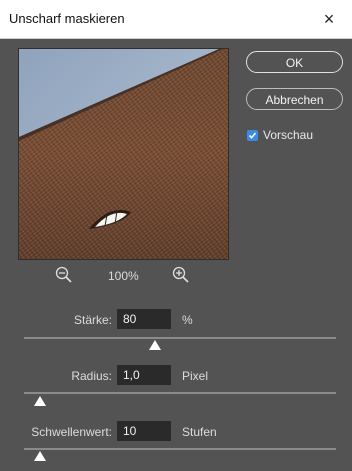  What do you see at coordinates (155, 345) in the screenshot?
I see `strength-slider-thumb` at bounding box center [155, 345].